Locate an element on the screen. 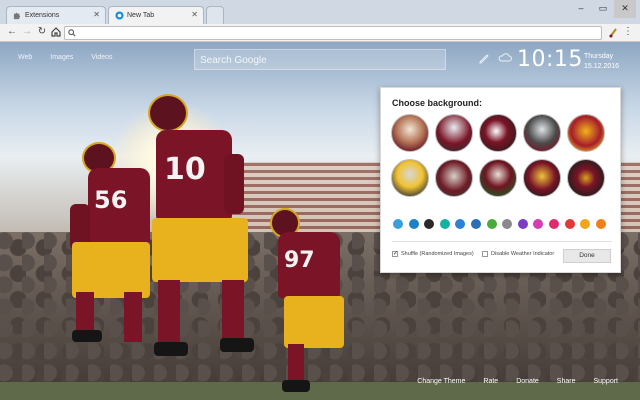  divider is located at coordinates (502, 241).